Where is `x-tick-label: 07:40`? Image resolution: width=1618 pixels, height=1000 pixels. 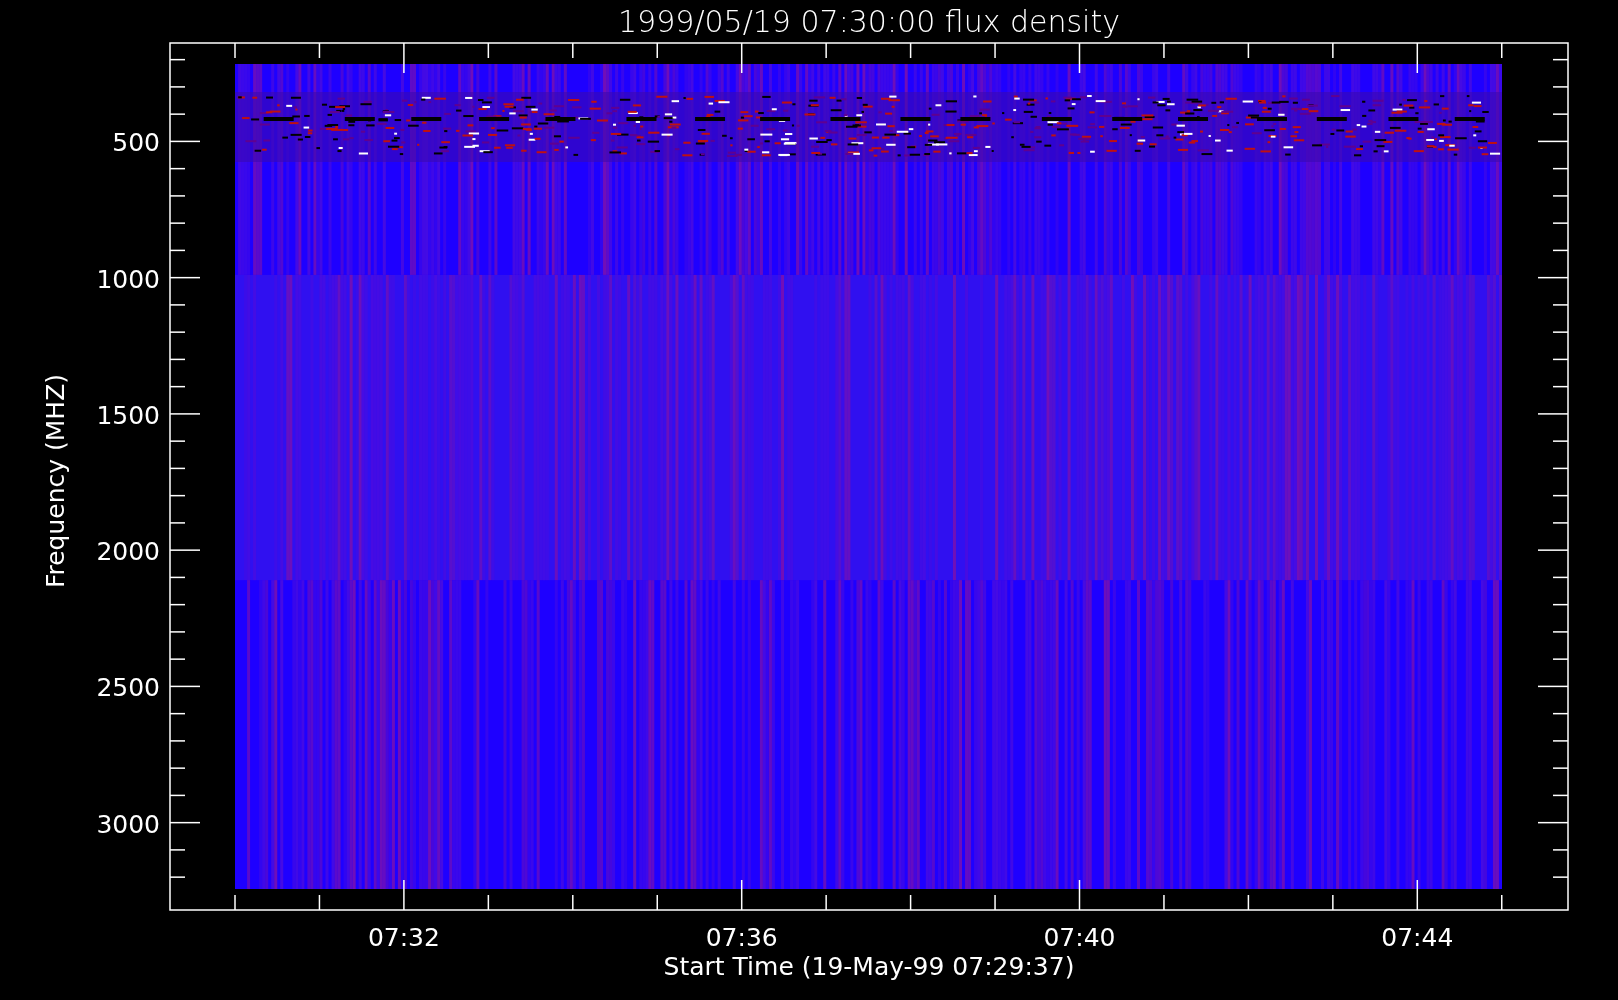
x-tick-label: 07:40 is located at coordinates (1079, 937).